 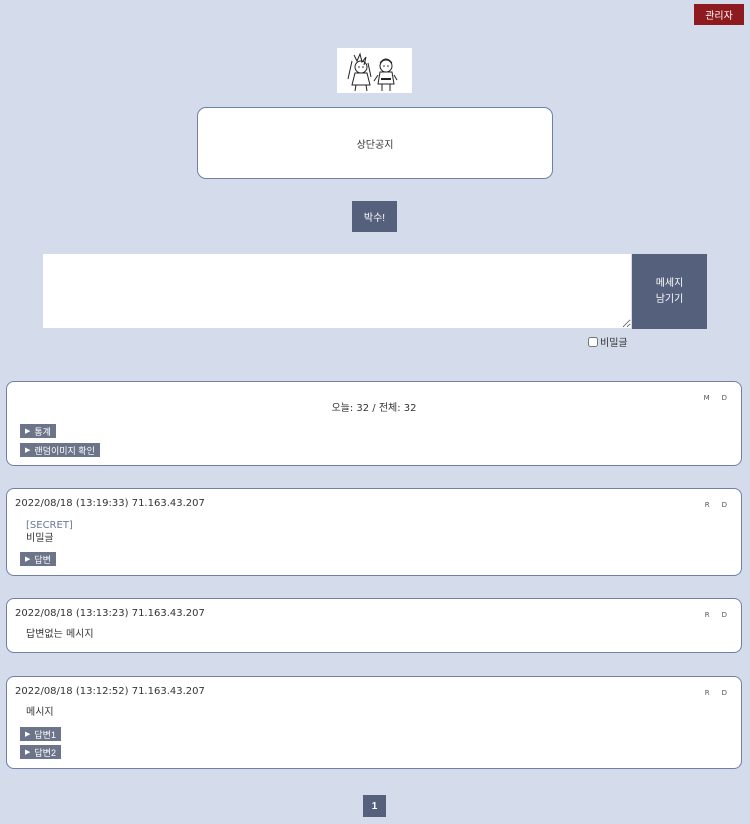 What do you see at coordinates (337, 291) in the screenshot?
I see `message-input` at bounding box center [337, 291].